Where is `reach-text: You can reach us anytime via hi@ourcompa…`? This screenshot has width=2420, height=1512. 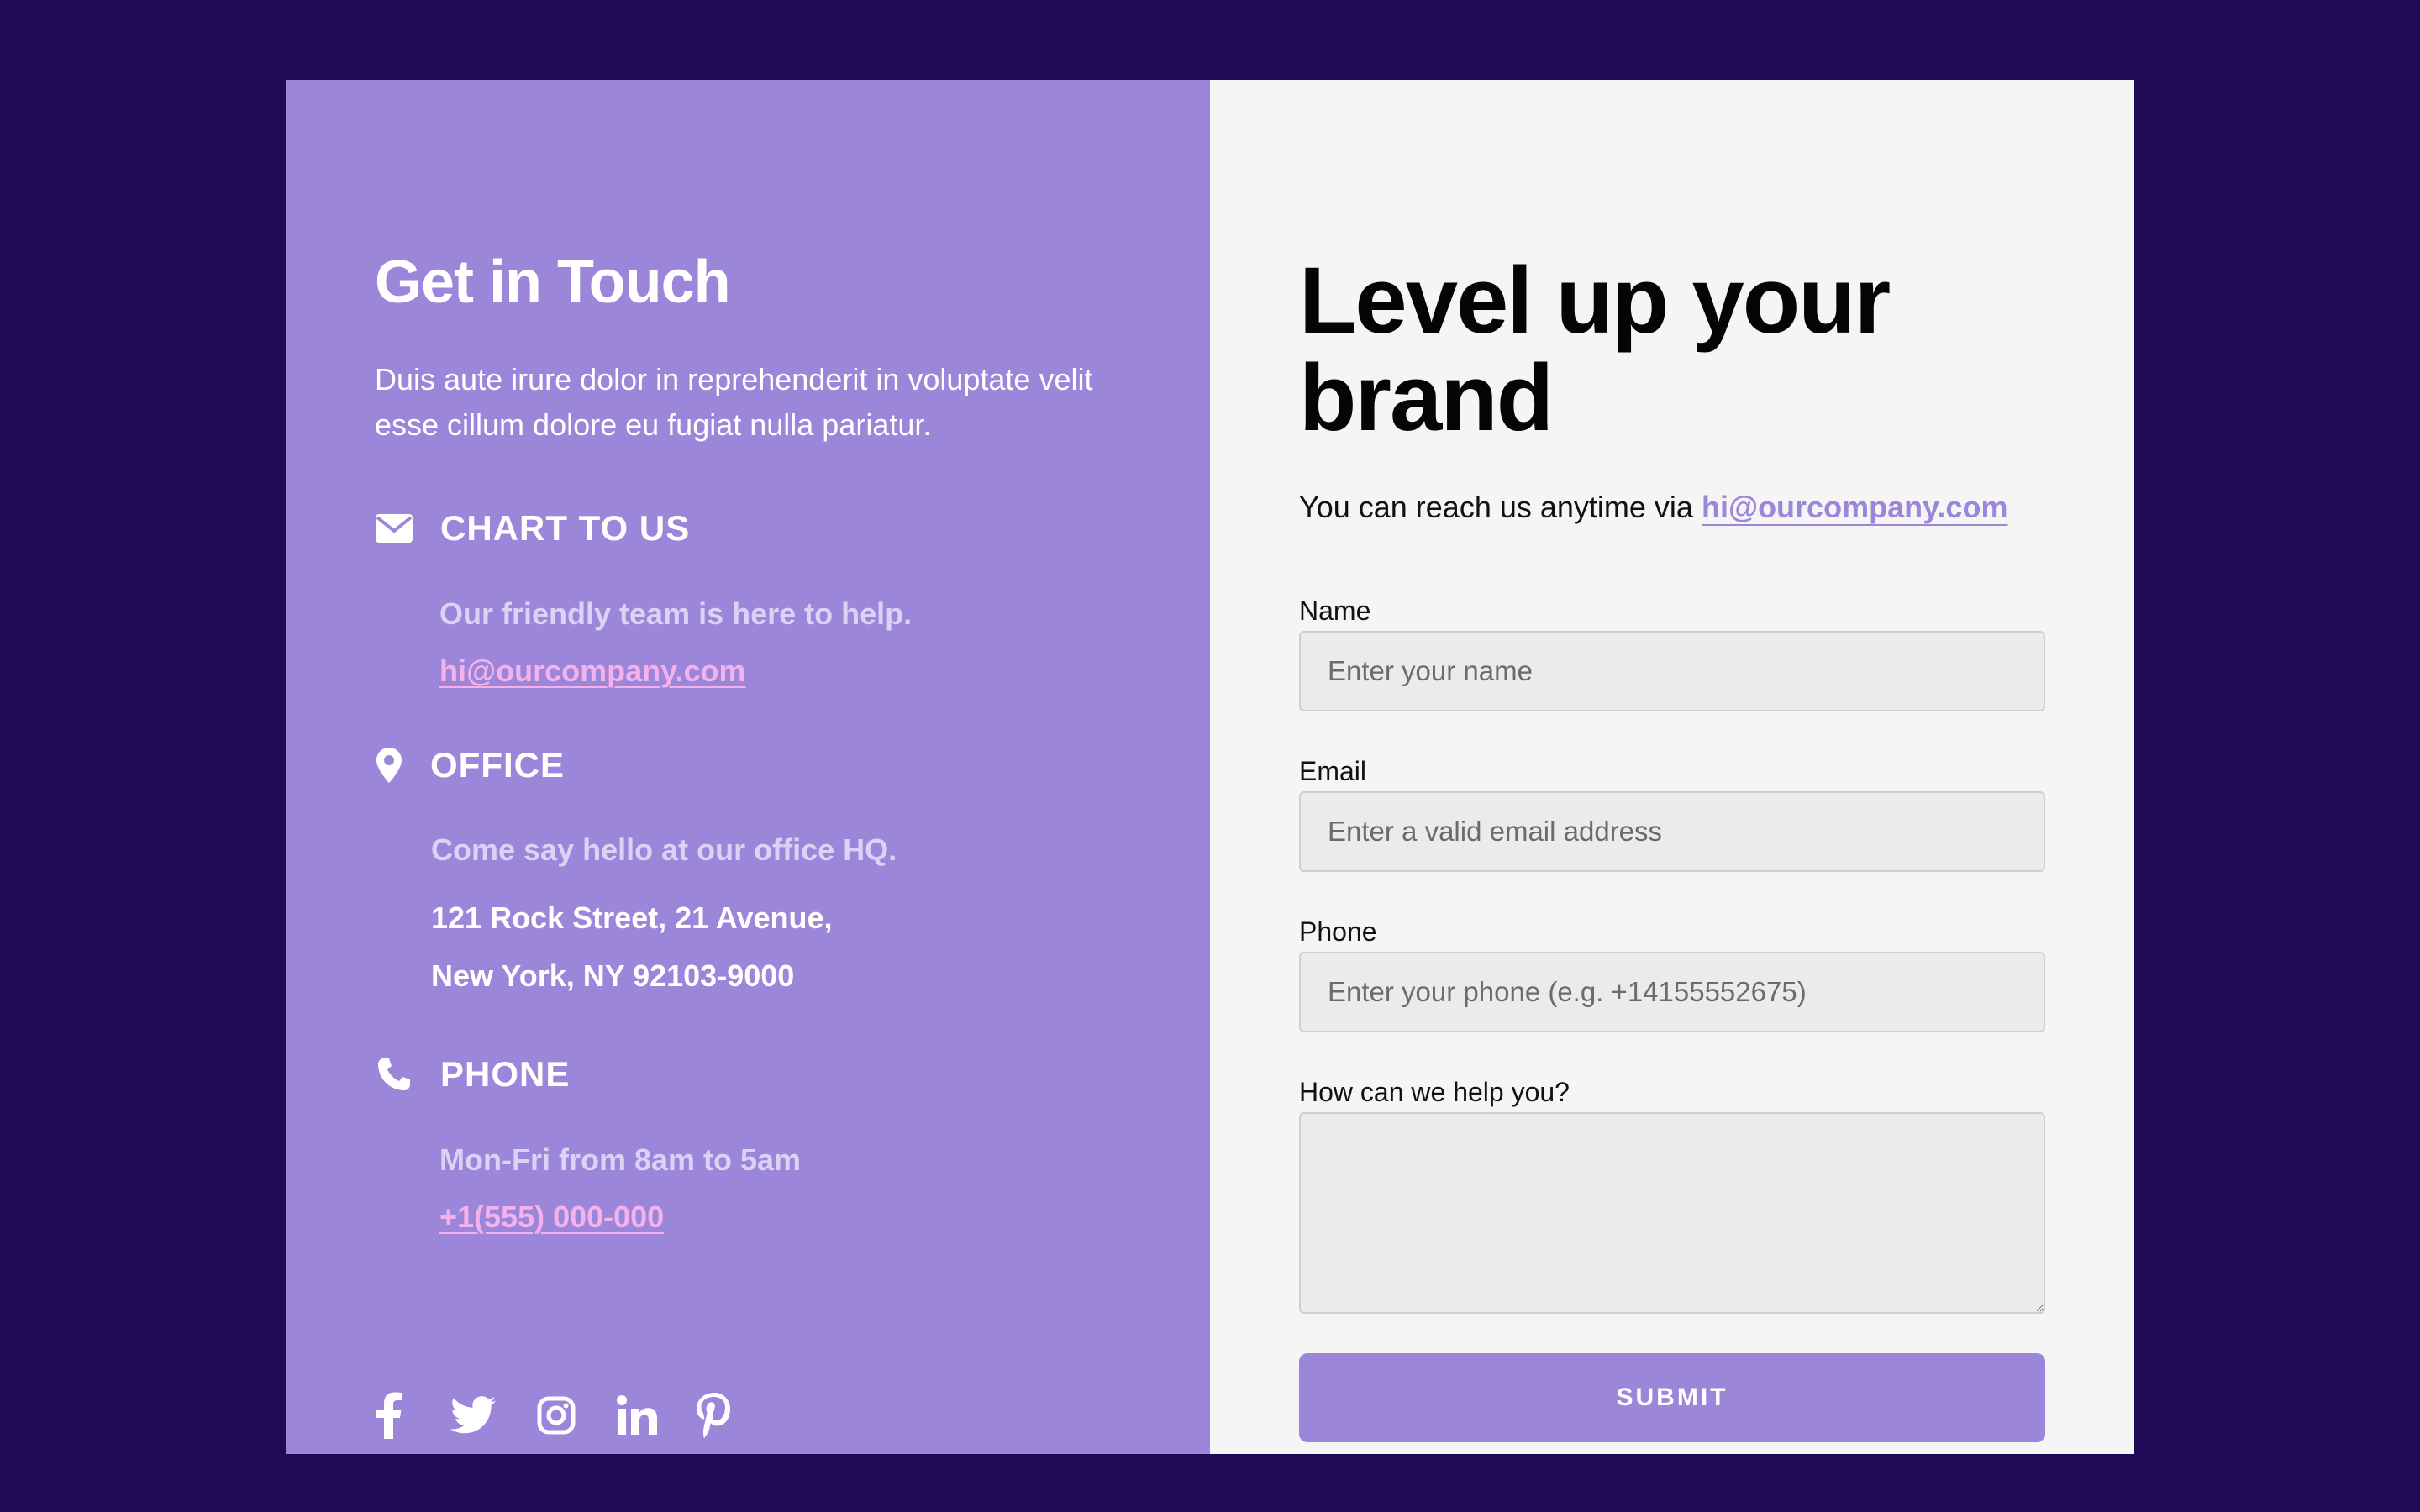 reach-text: You can reach us anytime via hi@ourcompa… is located at coordinates (1653, 507).